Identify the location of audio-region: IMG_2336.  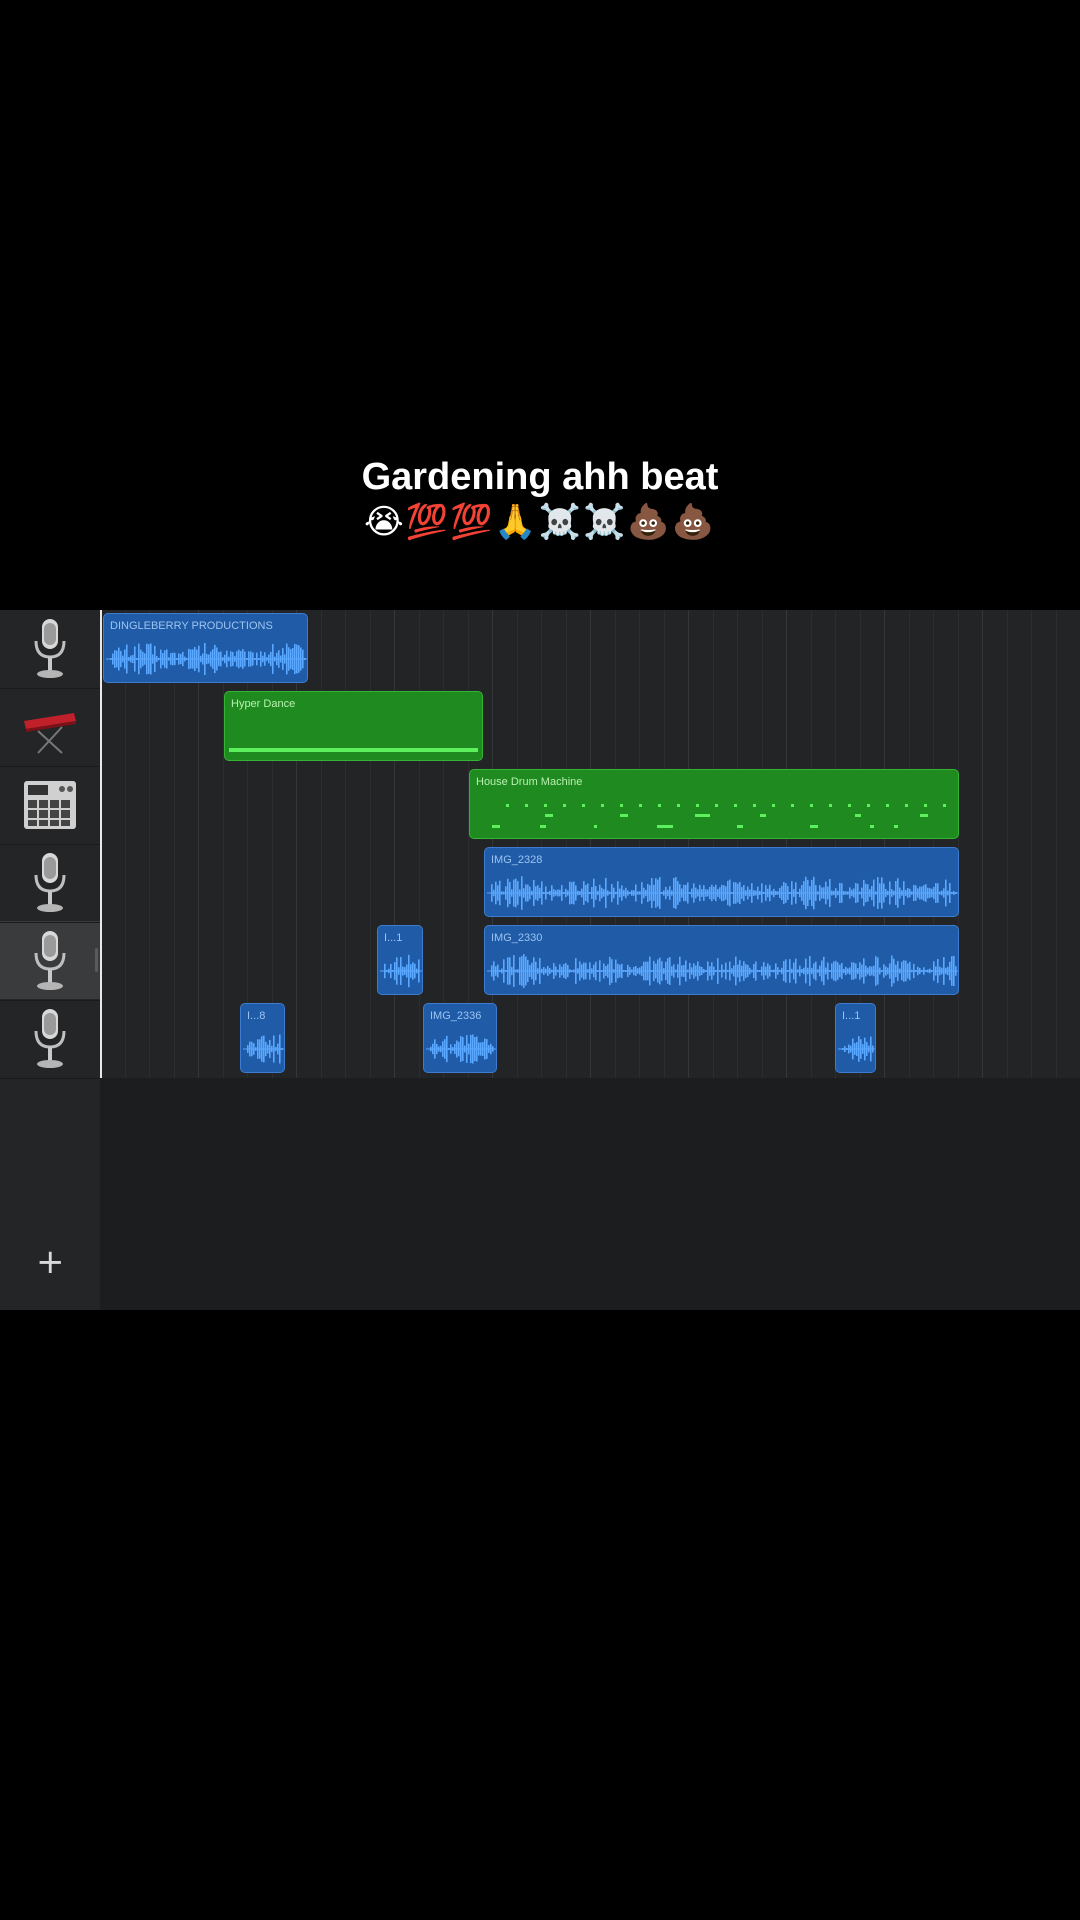
(460, 1038).